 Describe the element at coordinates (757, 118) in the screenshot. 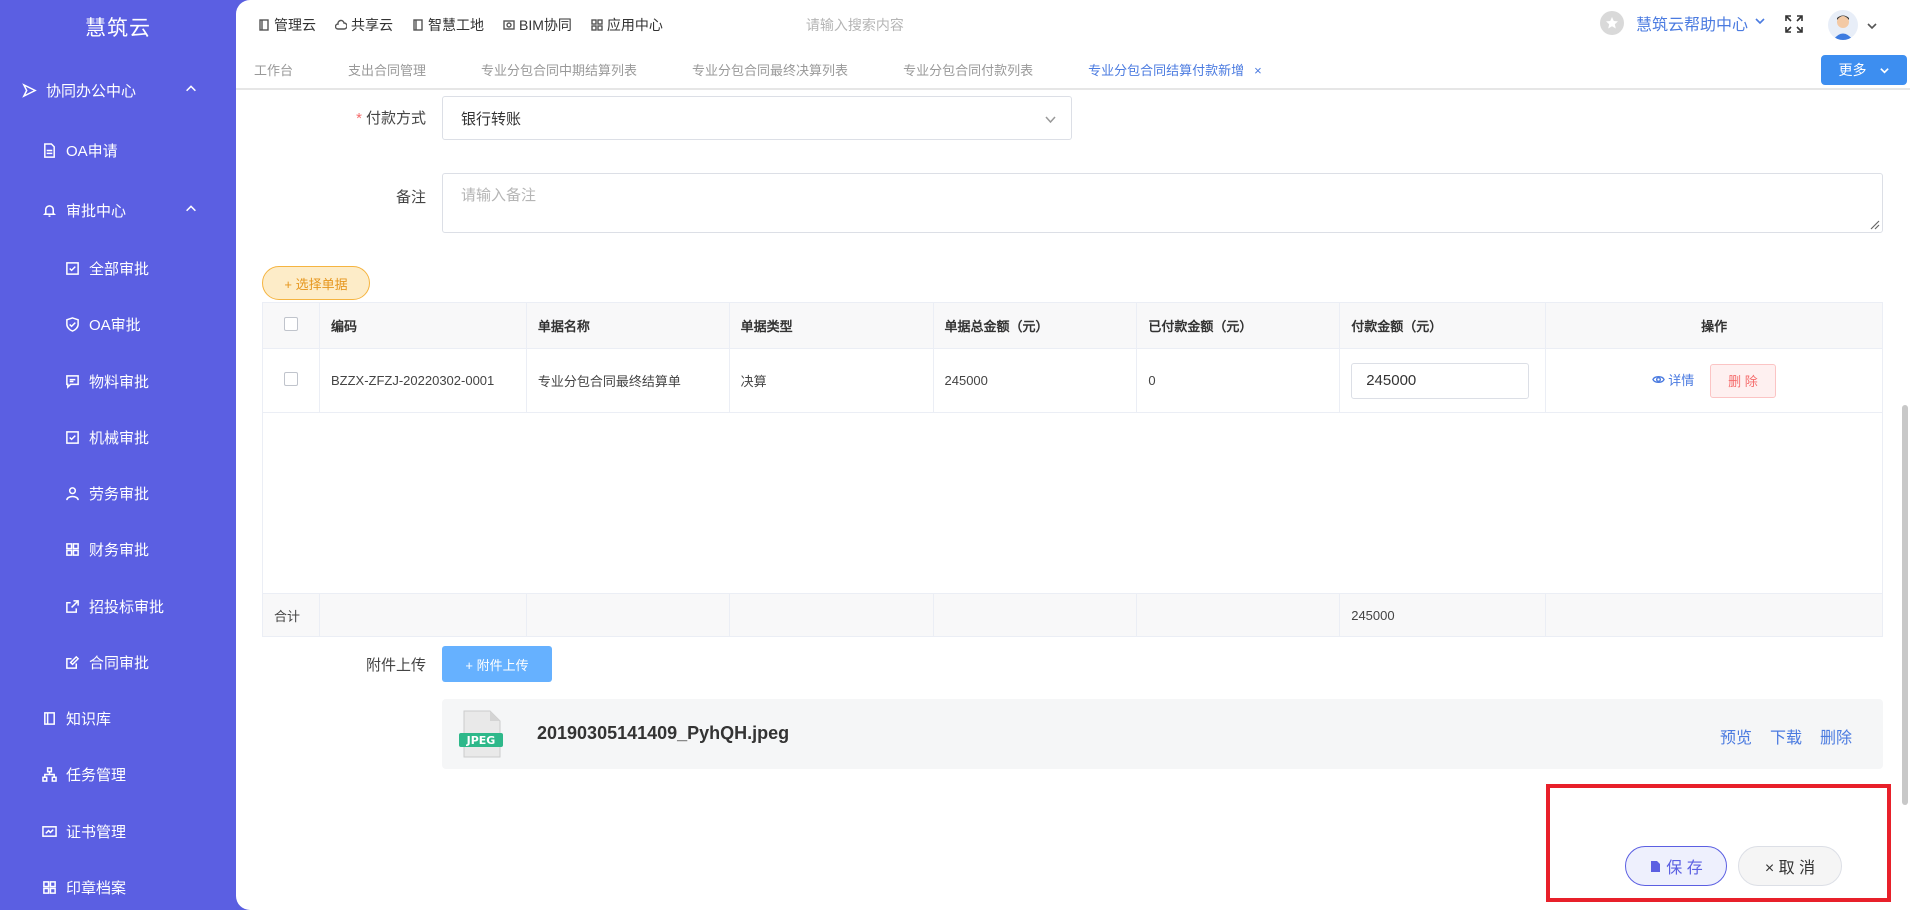

I see `payment-method-select: 银行转账` at that location.